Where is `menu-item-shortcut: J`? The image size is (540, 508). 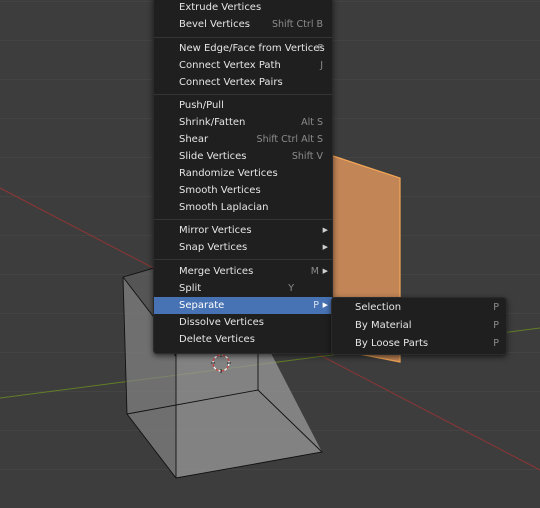 menu-item-shortcut: J is located at coordinates (321, 65).